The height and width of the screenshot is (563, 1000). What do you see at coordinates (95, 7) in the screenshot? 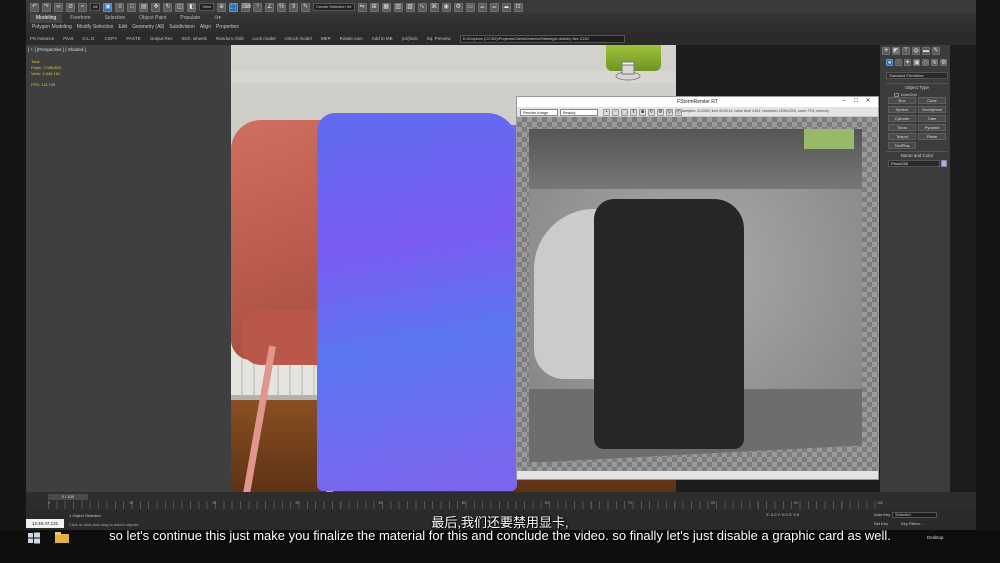
I see `selection-filter-select: All` at bounding box center [95, 7].